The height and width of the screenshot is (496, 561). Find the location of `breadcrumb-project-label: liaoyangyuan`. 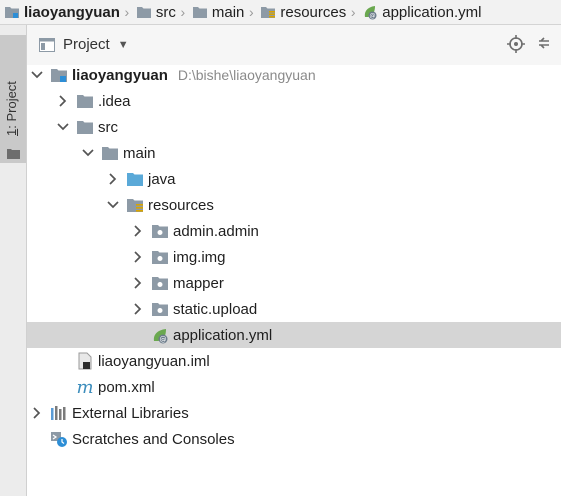

breadcrumb-project-label: liaoyangyuan is located at coordinates (72, 12).